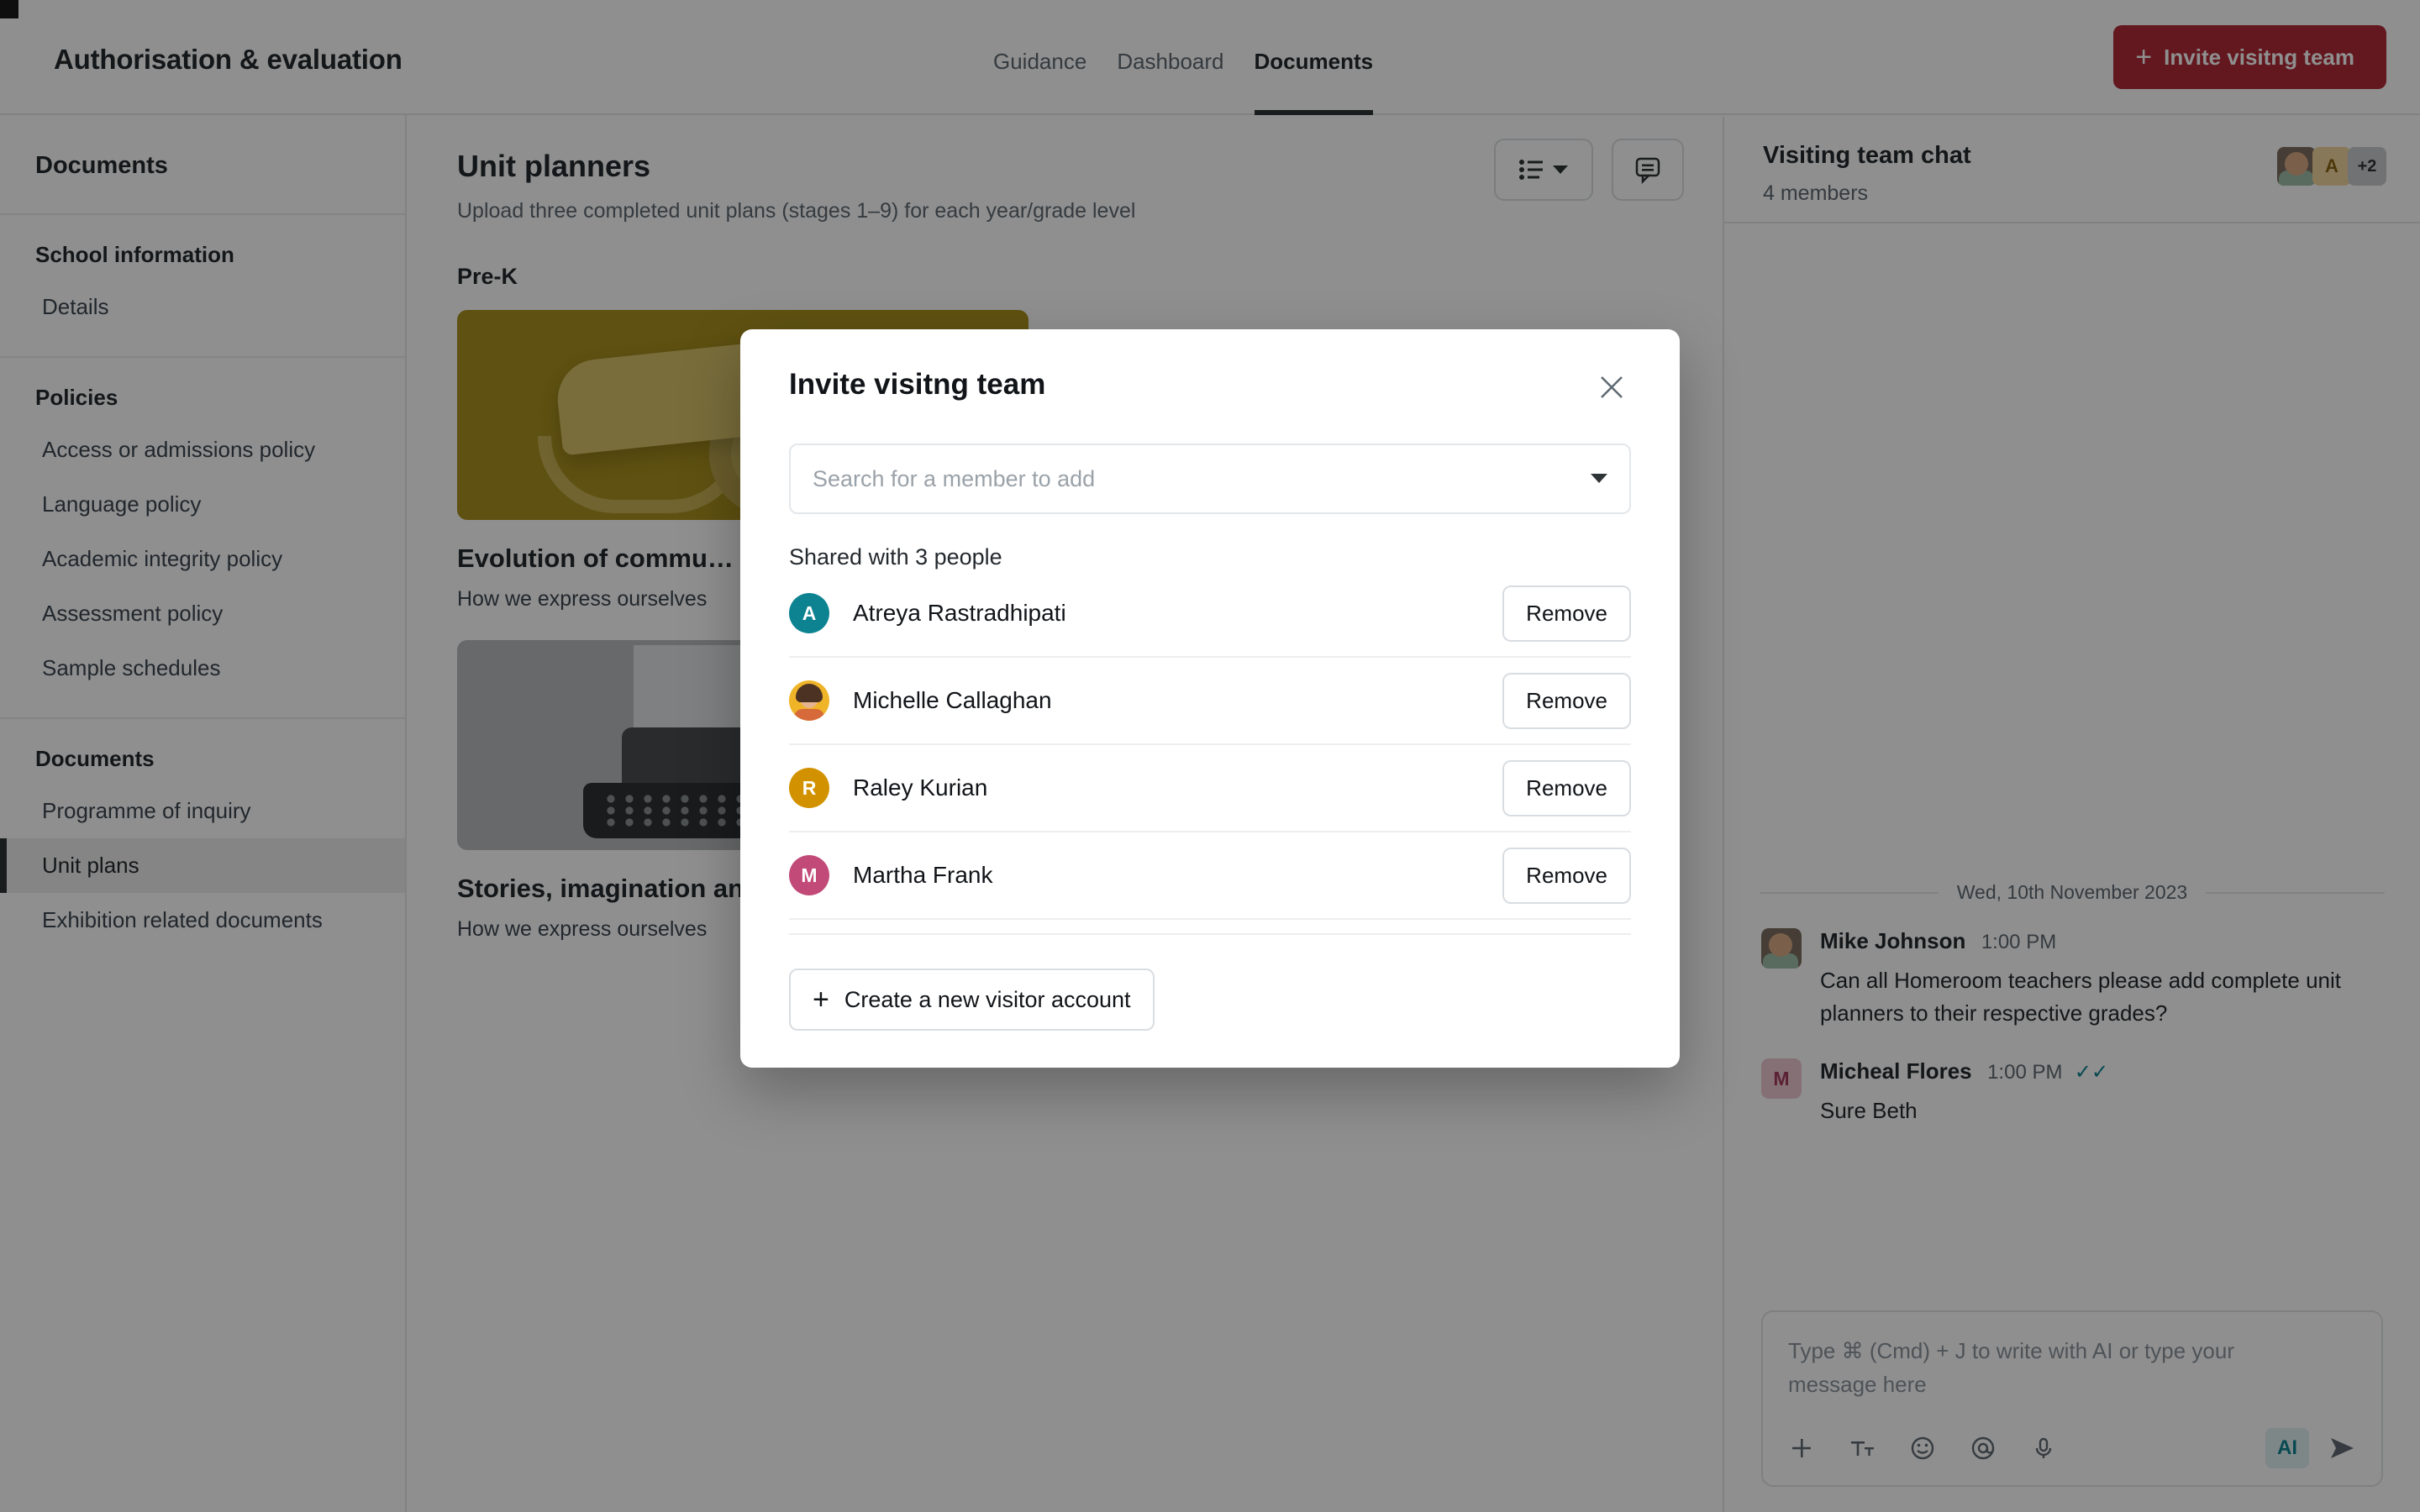 The image size is (2420, 1512). Describe the element at coordinates (821, 1000) in the screenshot. I see `plus-icon: +` at that location.